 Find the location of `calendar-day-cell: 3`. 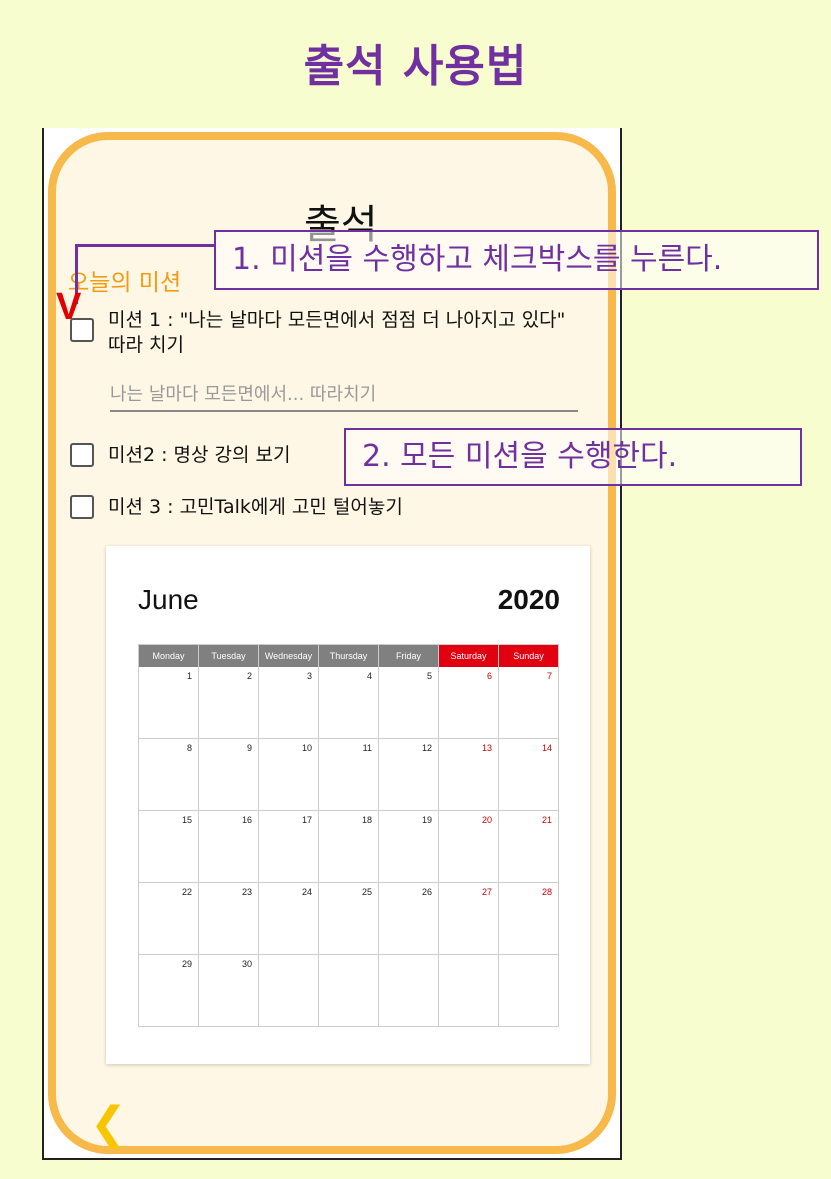

calendar-day-cell: 3 is located at coordinates (289, 703).